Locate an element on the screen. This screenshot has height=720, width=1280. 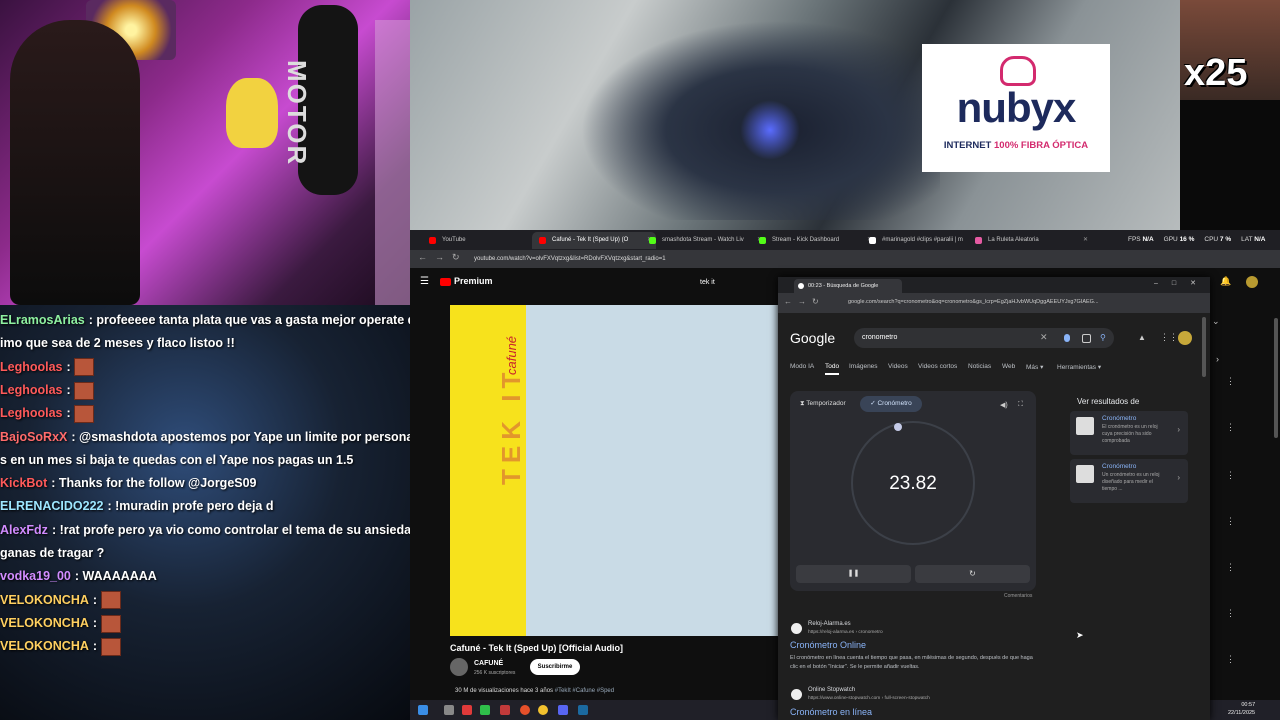
stat-item: GPU 16 % is located at coordinates (1179, 239).